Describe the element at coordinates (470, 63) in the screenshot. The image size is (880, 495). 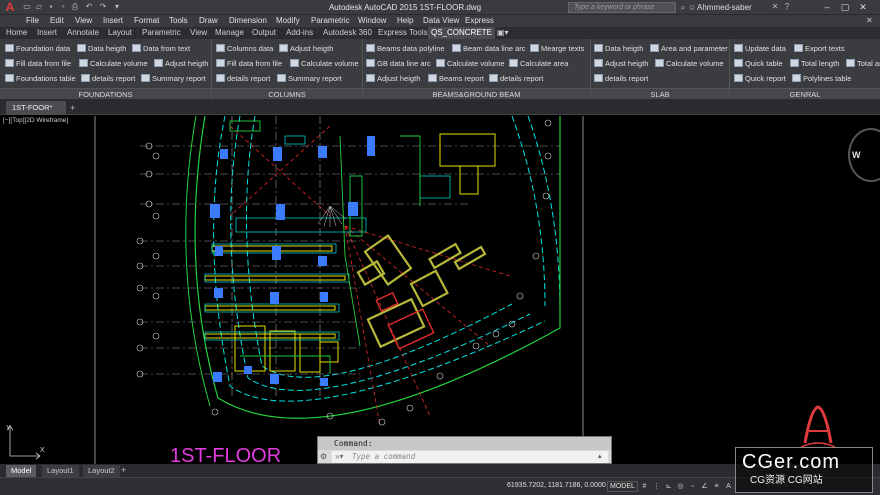
I see `beams-calculate-volume-button: Calculate volume` at that location.